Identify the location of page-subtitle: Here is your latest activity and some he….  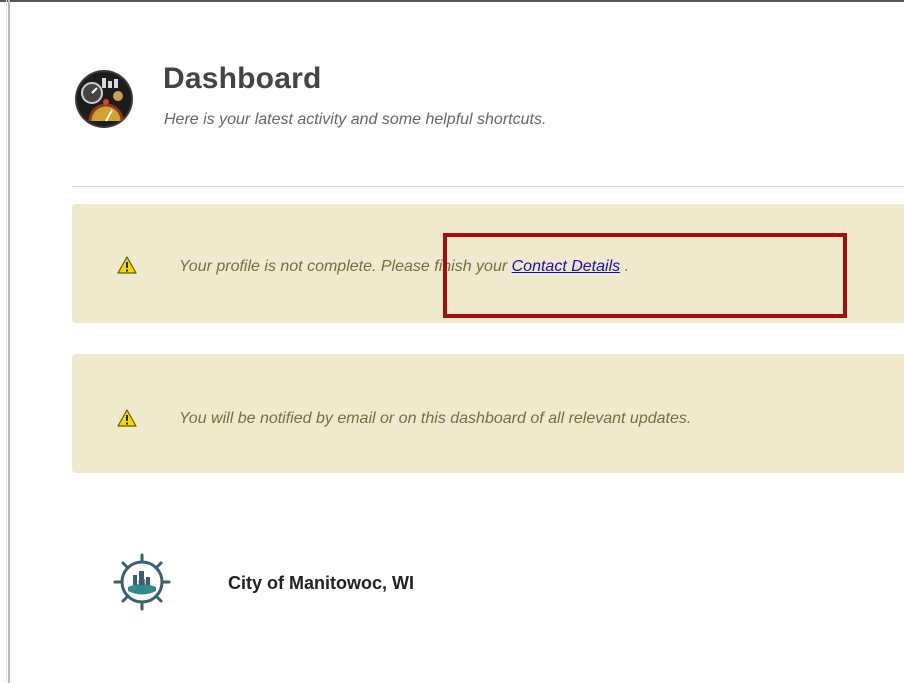
(355, 119).